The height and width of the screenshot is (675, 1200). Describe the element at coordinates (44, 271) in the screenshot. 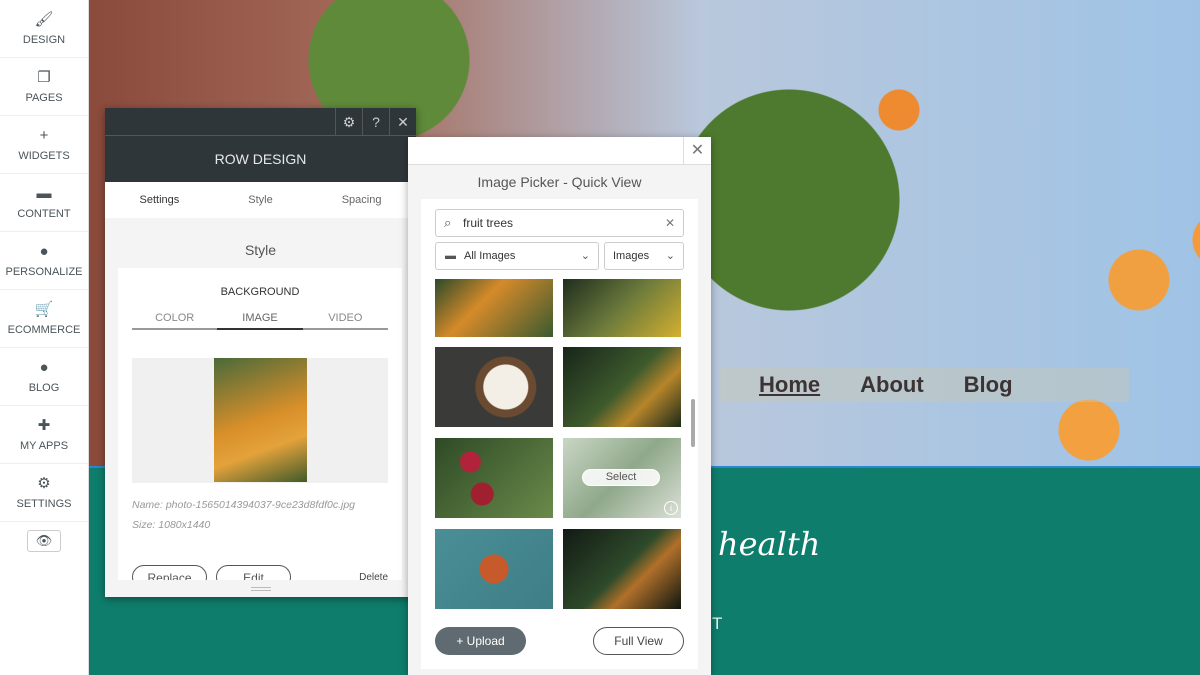

I see `sidebar-item-label: PERSONALIZE` at that location.